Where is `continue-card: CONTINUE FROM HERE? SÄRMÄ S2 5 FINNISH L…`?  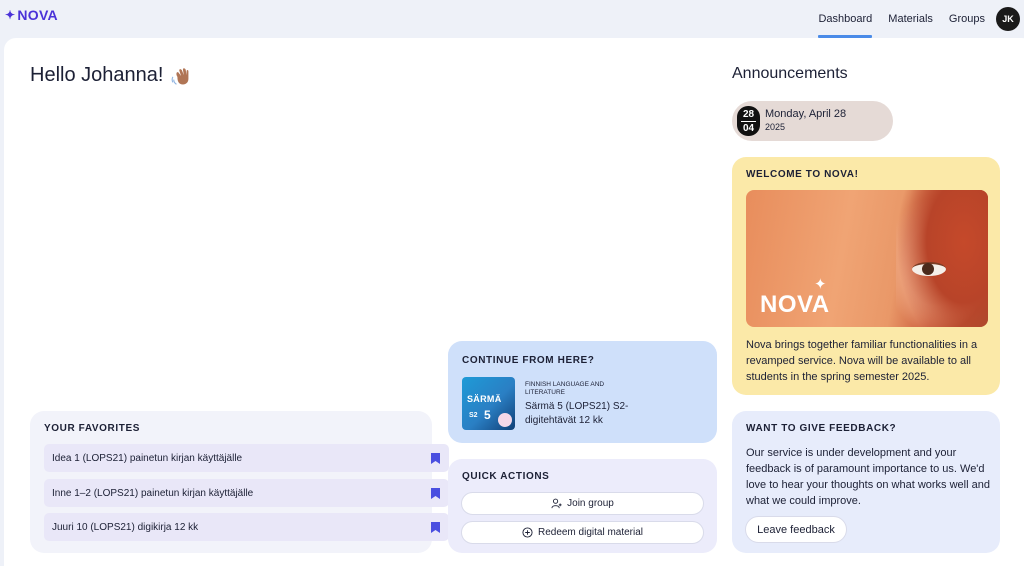 continue-card: CONTINUE FROM HERE? SÄRMÄ S2 5 FINNISH L… is located at coordinates (582, 392).